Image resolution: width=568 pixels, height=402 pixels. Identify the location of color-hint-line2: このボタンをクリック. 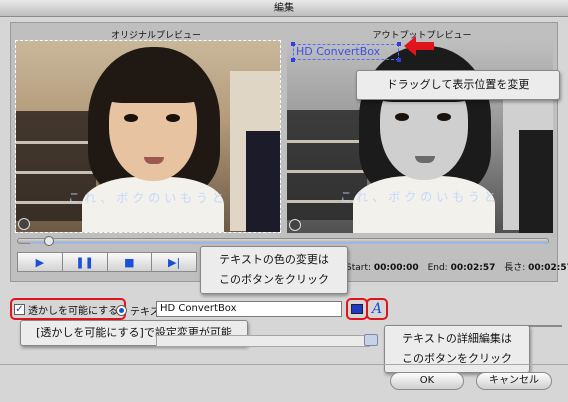
(274, 279).